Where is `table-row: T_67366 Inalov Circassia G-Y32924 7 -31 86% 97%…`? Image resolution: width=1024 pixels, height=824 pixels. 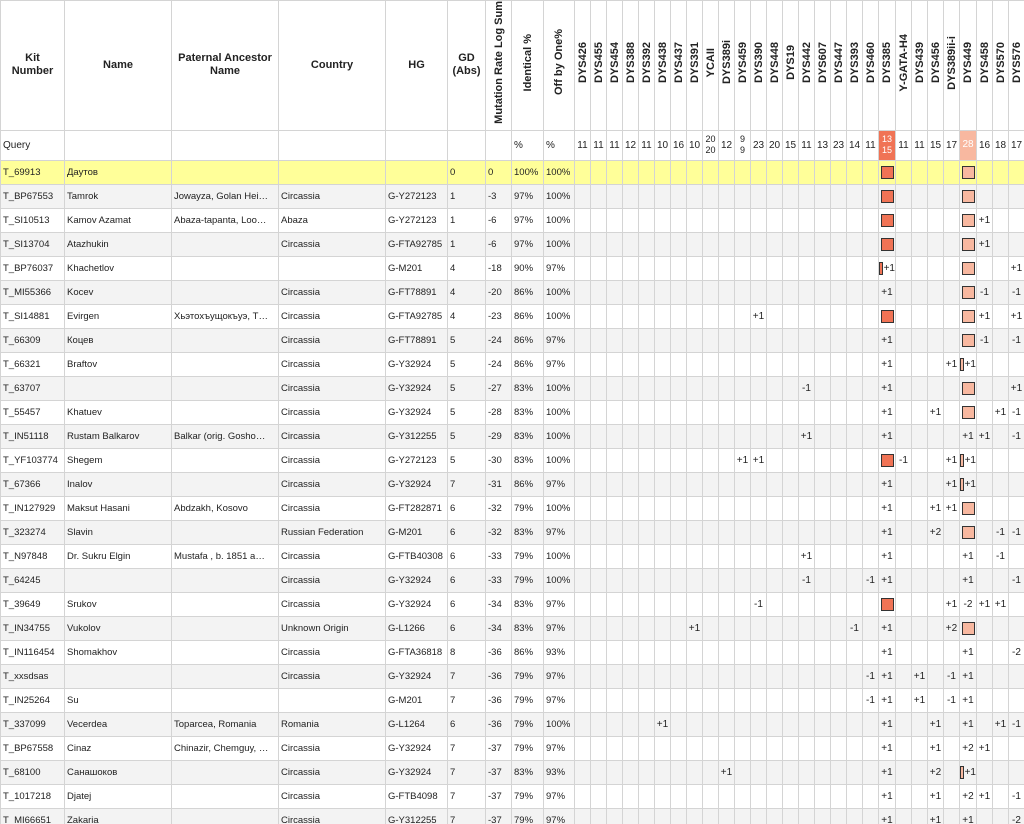
table-row: T_67366 Inalov Circassia G-Y32924 7 -31 86% 97%… is located at coordinates (512, 484).